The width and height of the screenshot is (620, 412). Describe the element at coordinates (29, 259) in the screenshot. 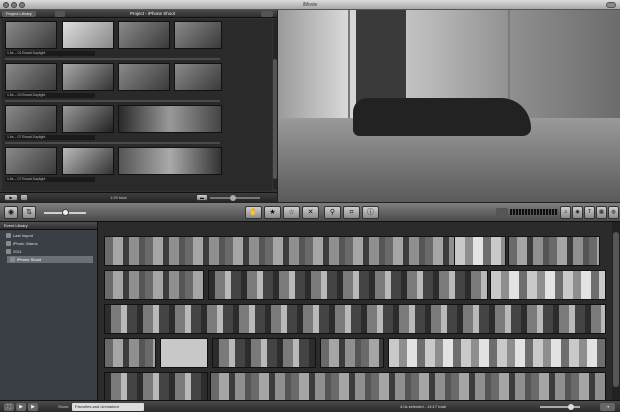

I see `event-label: iPhone Shoot` at that location.